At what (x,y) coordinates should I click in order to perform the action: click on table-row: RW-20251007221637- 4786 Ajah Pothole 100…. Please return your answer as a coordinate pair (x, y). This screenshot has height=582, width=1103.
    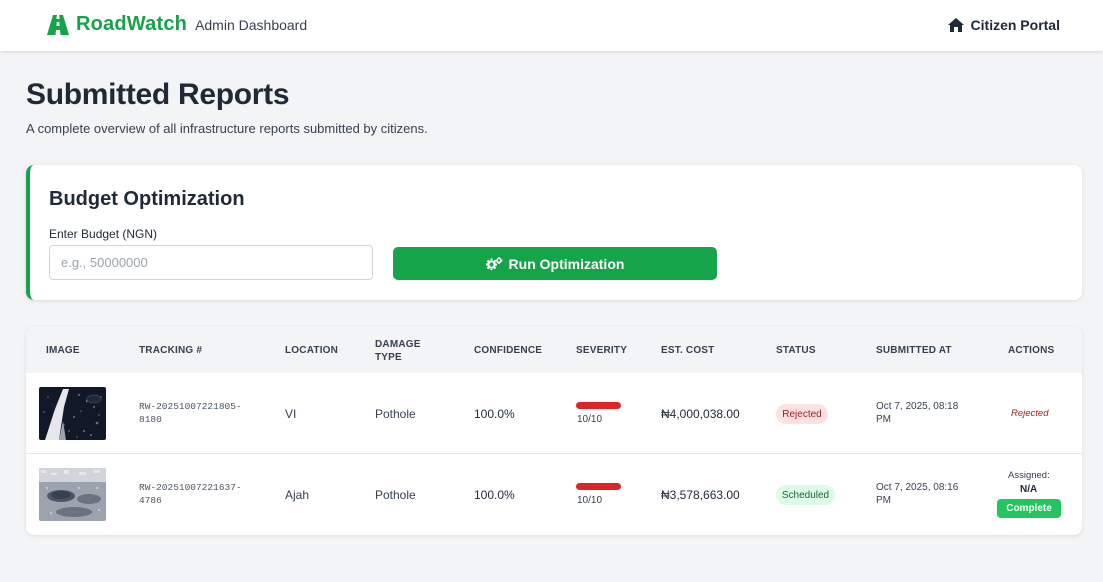
    Looking at the image, I should click on (554, 494).